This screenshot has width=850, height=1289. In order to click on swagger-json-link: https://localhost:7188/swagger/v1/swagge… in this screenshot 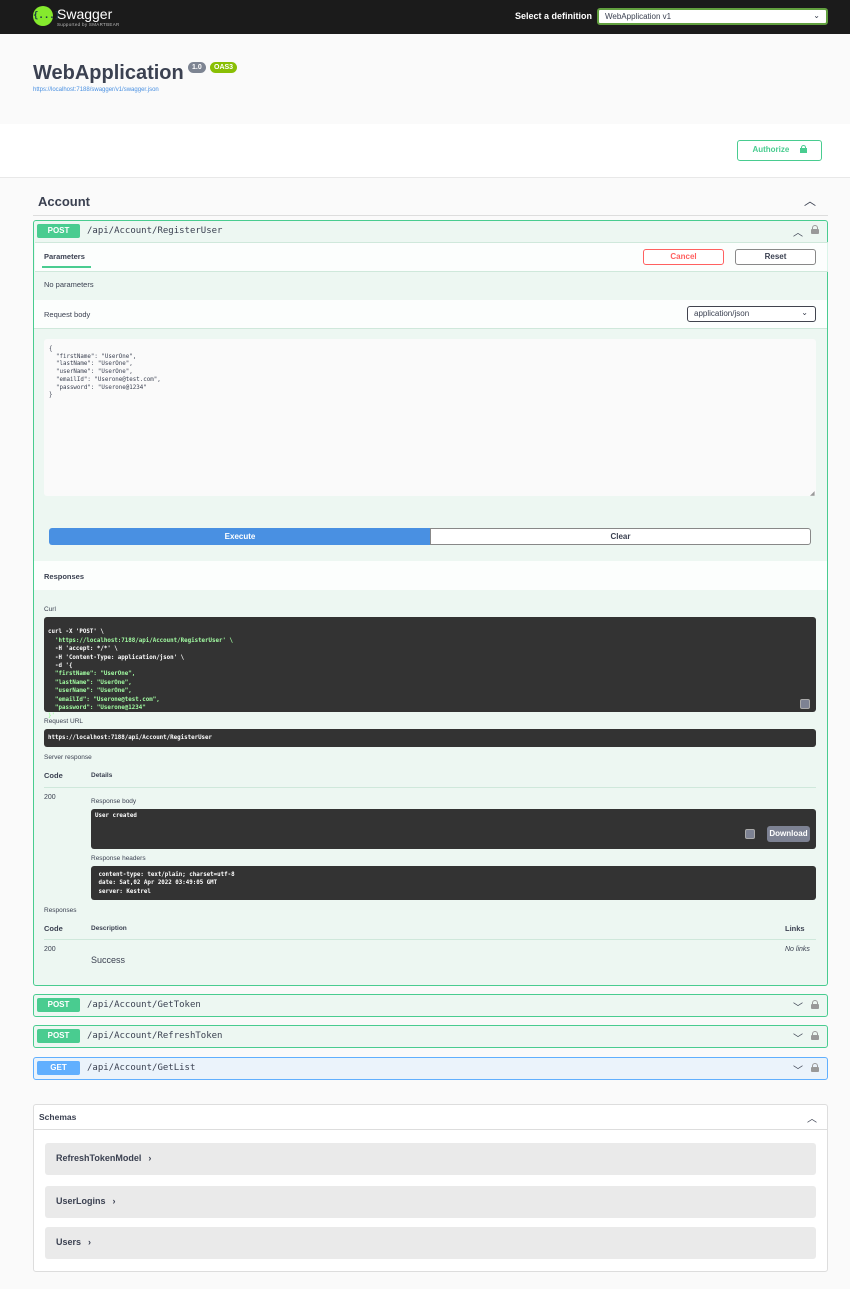, I will do `click(96, 90)`.